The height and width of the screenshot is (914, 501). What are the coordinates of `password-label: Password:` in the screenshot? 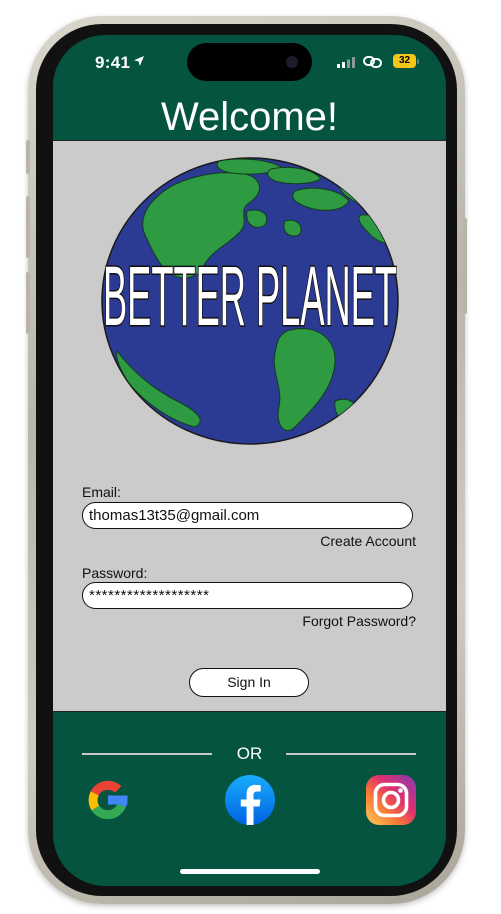 It's located at (115, 573).